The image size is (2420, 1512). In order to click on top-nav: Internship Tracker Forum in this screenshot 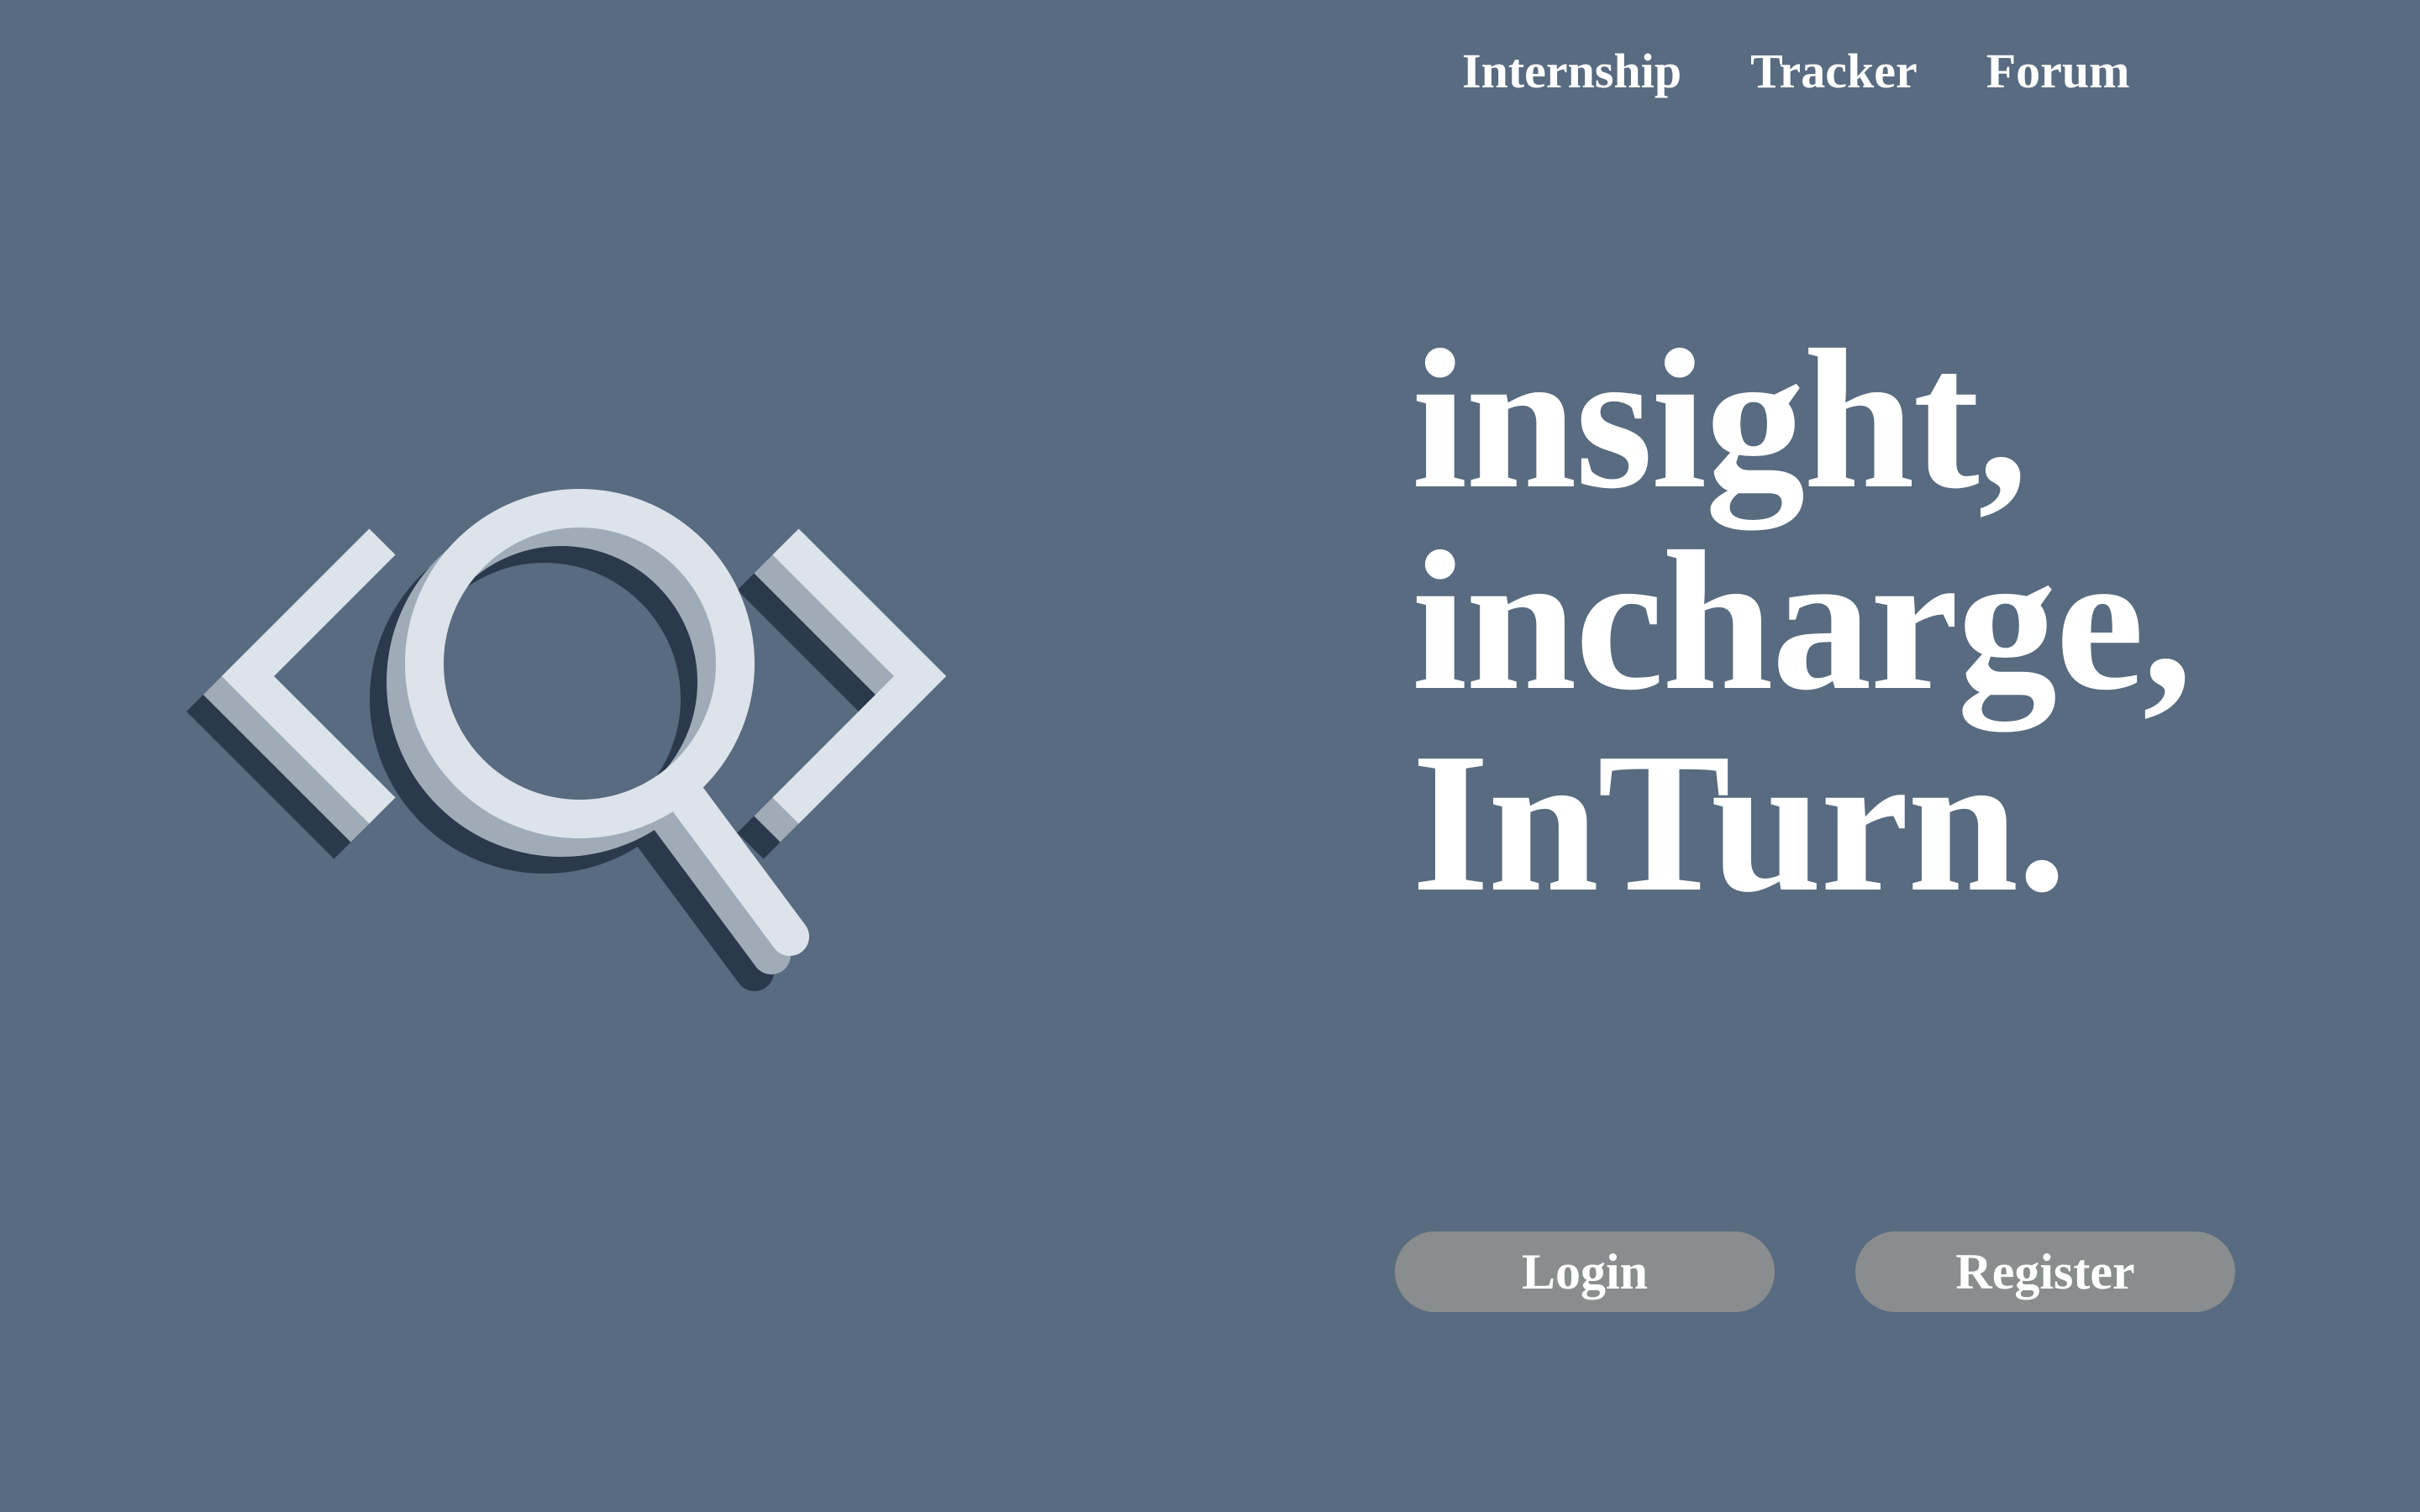, I will do `click(1796, 70)`.